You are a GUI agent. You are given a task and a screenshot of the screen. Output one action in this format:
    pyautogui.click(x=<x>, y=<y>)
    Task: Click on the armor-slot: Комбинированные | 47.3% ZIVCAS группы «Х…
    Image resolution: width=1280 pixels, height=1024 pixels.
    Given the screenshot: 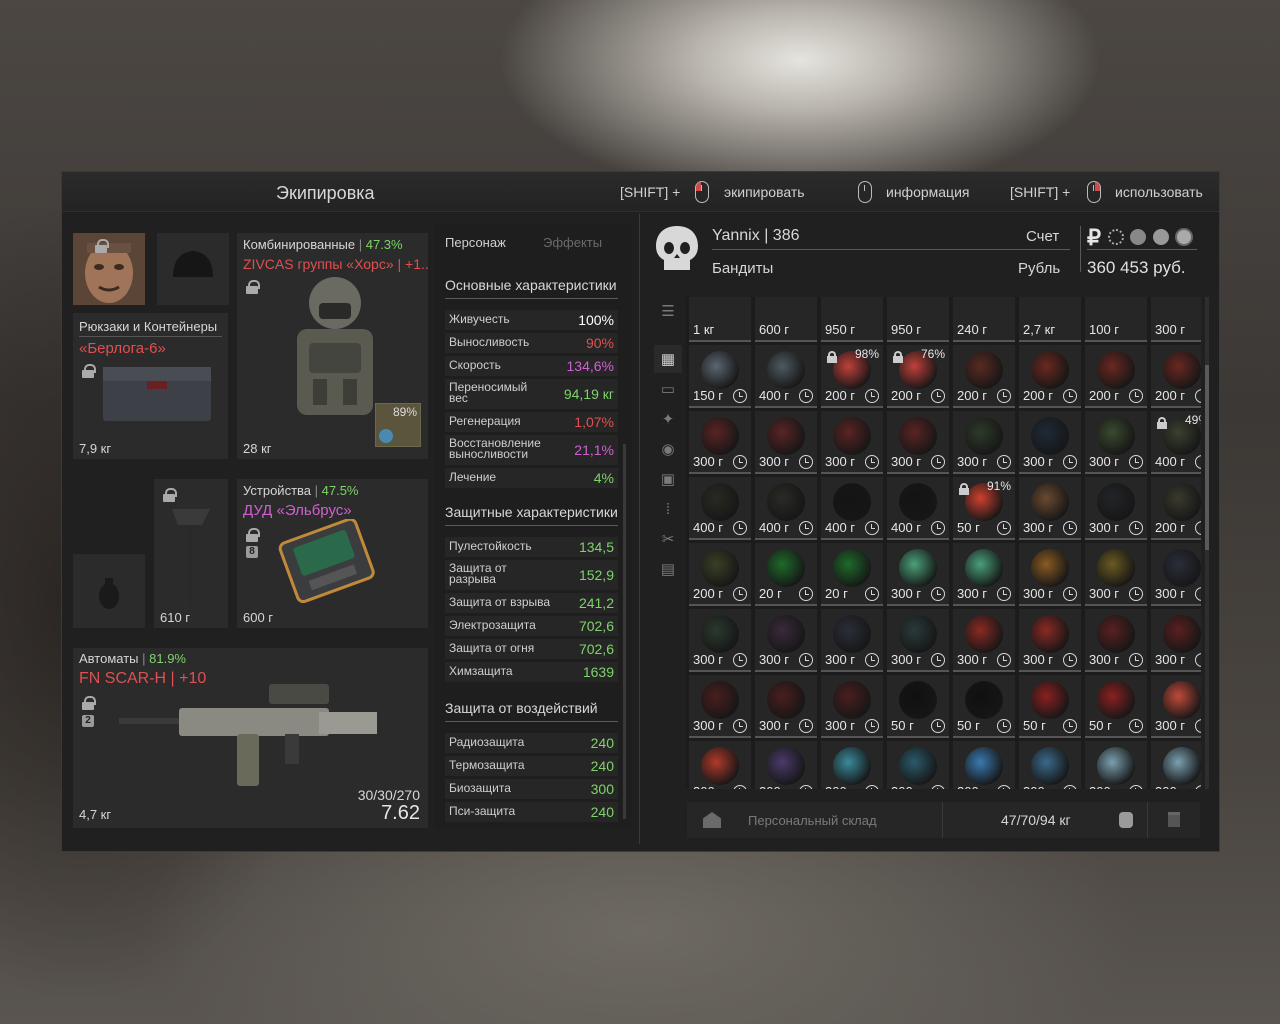 What is the action you would take?
    pyautogui.click(x=333, y=346)
    